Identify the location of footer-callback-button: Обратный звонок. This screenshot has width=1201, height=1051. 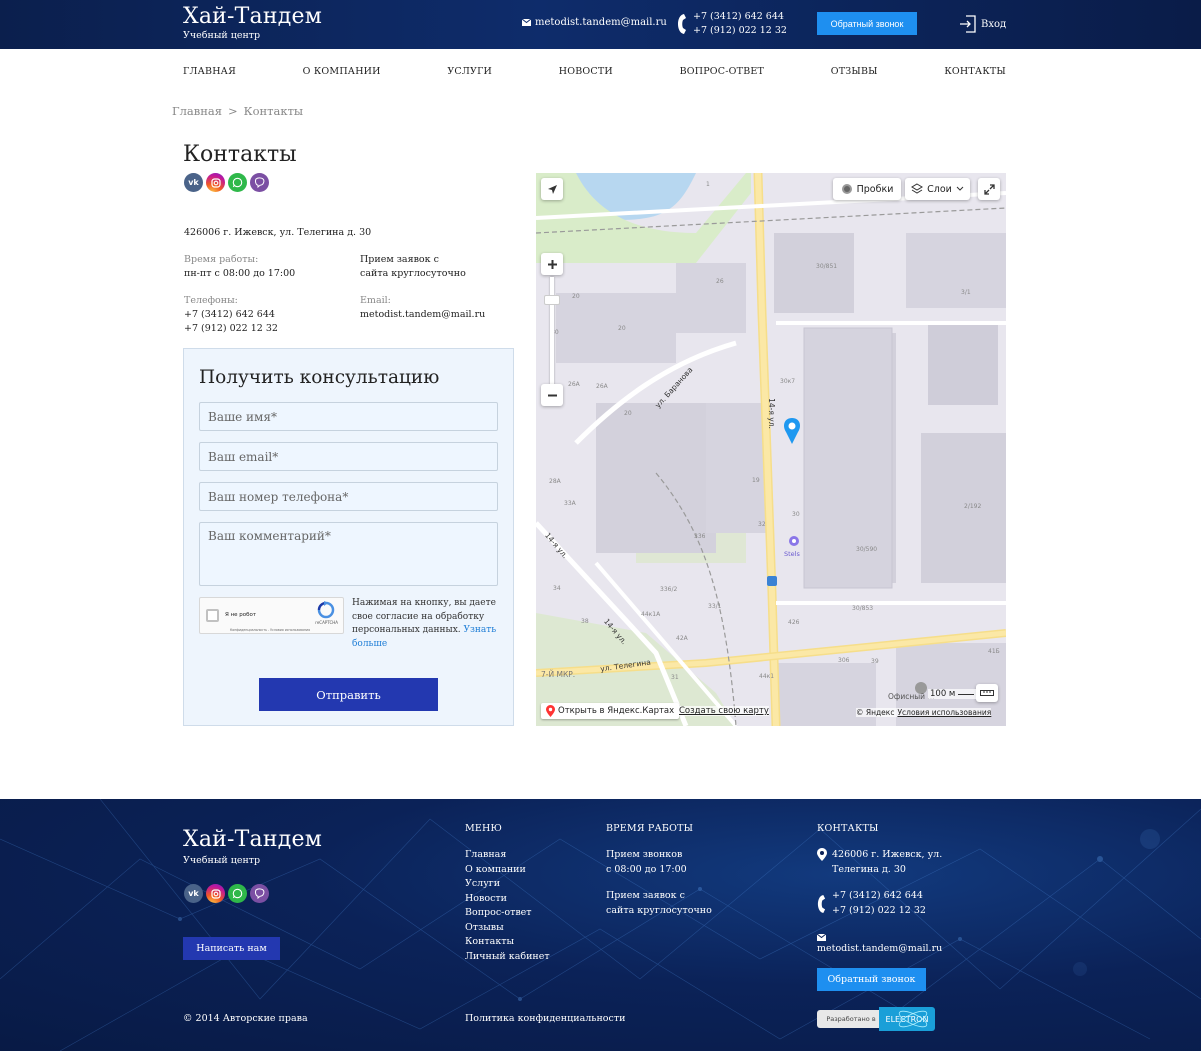
(871, 979).